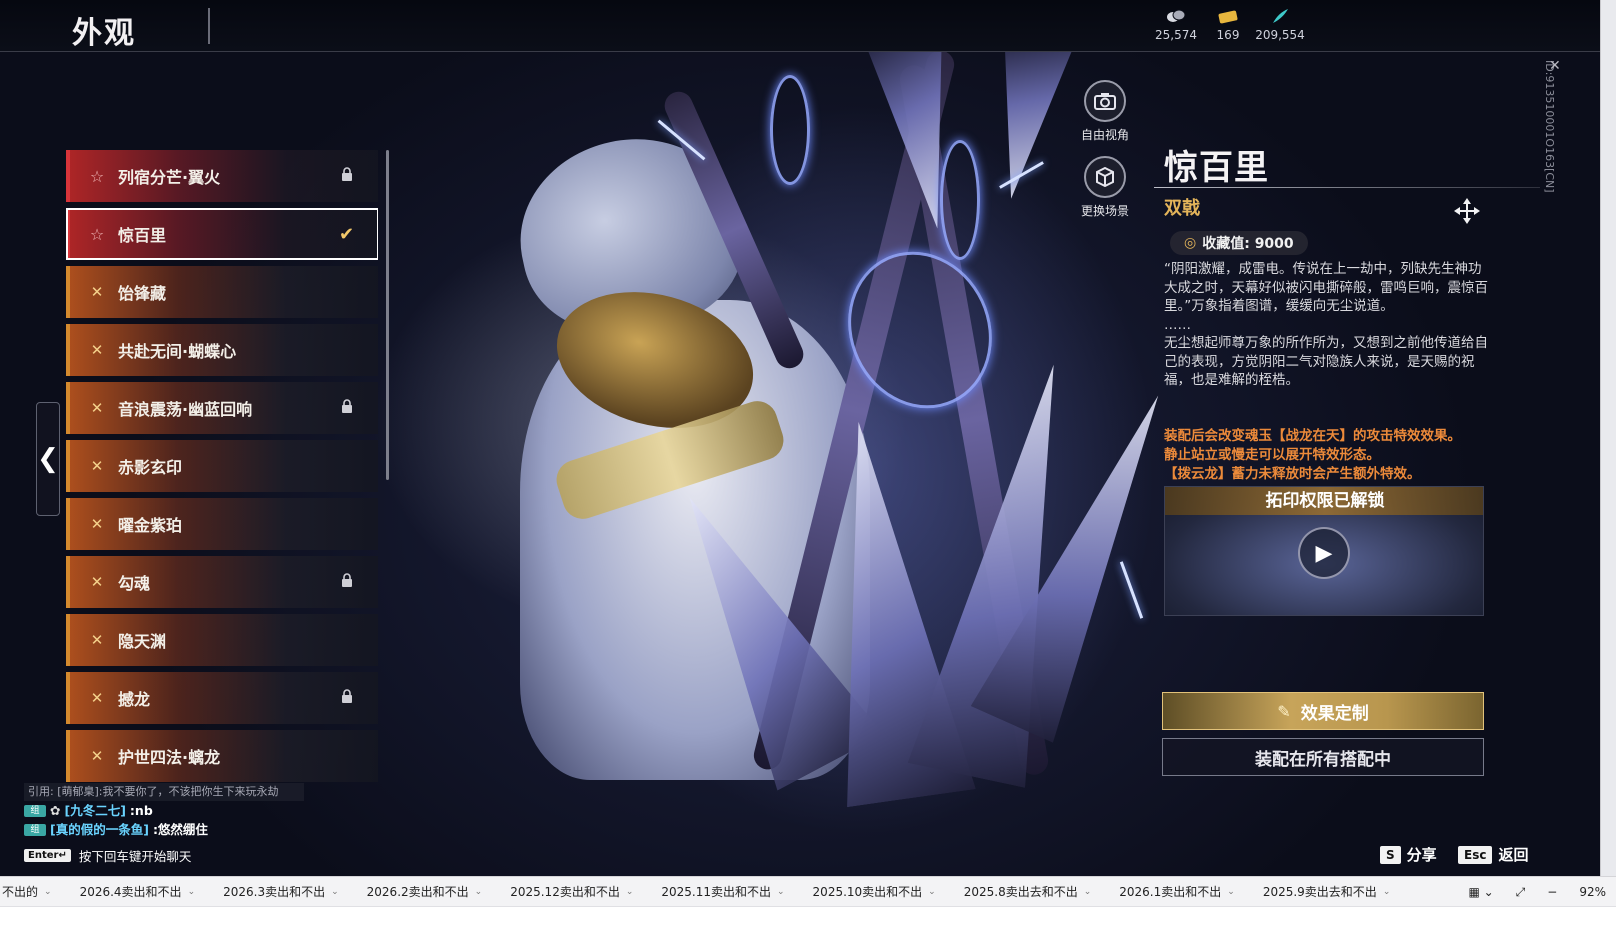 The image size is (1616, 939). What do you see at coordinates (222, 292) in the screenshot?
I see `skin-list-item: ✕ 饴锋藏` at bounding box center [222, 292].